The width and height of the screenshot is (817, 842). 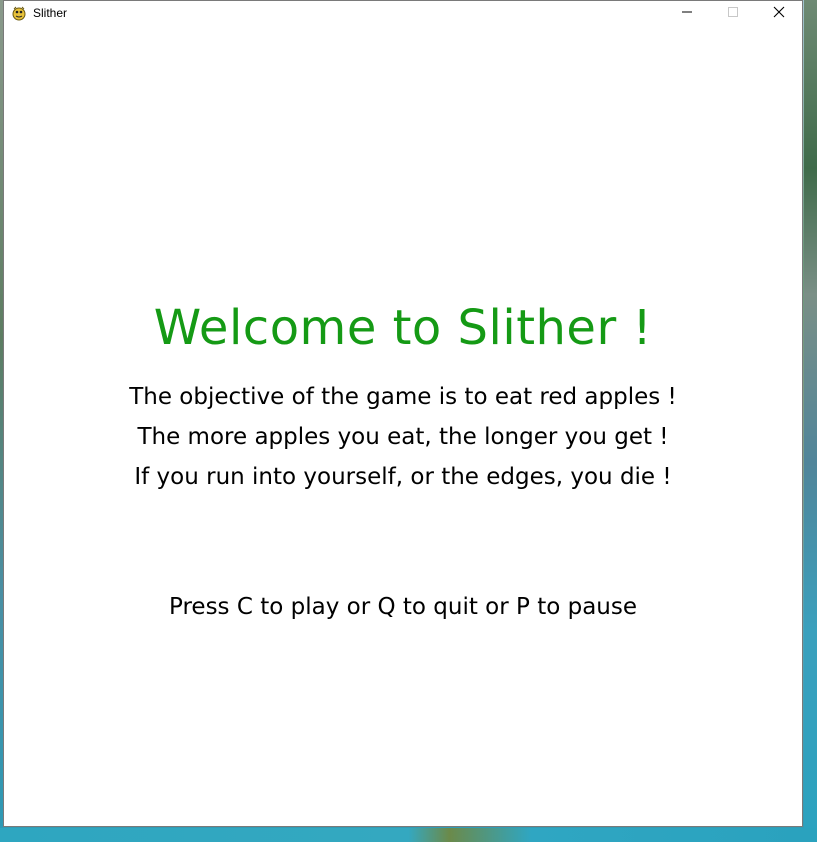 What do you see at coordinates (403, 12) in the screenshot?
I see `title-bar: Slither` at bounding box center [403, 12].